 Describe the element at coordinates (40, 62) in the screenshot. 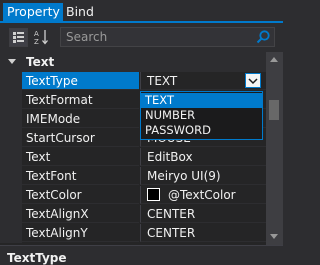

I see `category-label: Text` at that location.